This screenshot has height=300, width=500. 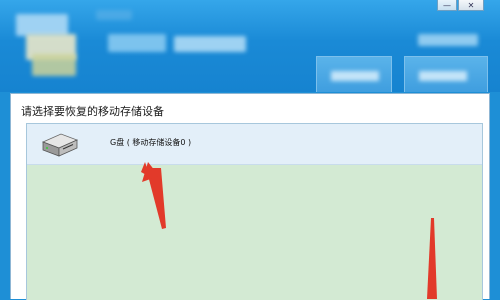 I want to click on blurred-caption, so click(x=114, y=15).